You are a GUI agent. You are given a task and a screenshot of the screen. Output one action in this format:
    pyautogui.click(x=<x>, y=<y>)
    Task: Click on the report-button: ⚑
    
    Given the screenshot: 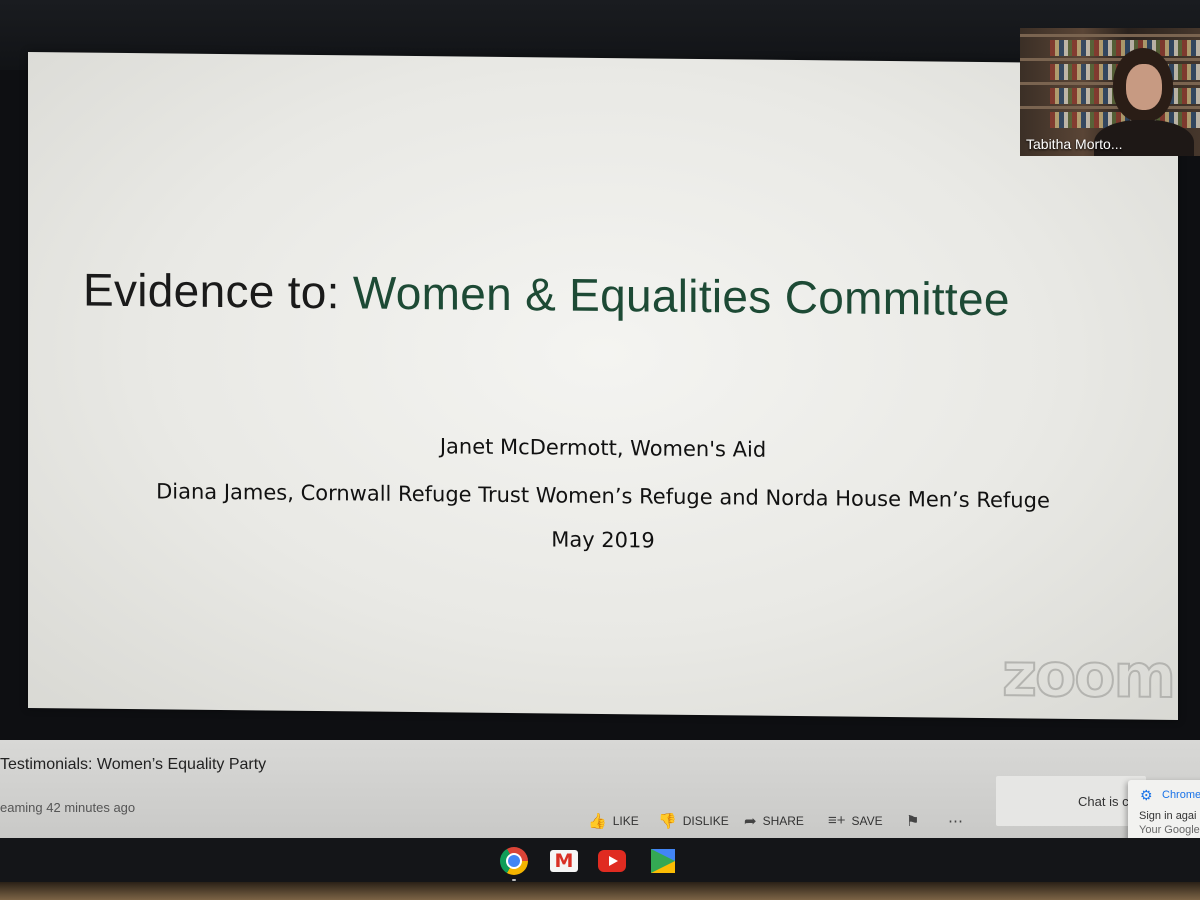 What is the action you would take?
    pyautogui.click(x=912, y=821)
    